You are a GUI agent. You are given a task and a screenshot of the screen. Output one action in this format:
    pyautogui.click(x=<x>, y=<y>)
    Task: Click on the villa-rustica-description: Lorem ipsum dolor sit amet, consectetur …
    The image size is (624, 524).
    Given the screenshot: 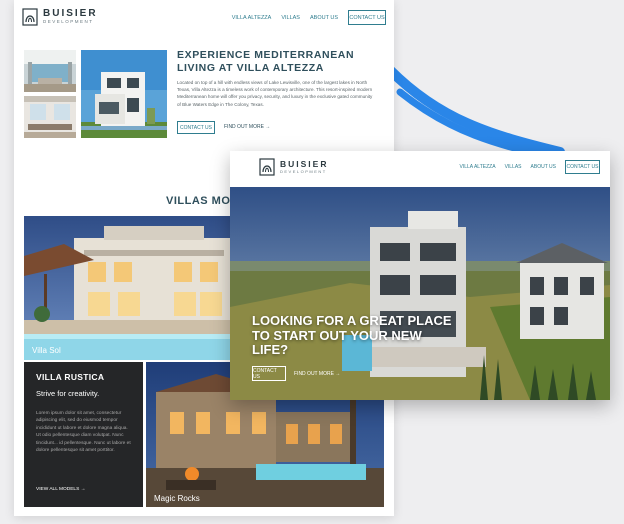 What is the action you would take?
    pyautogui.click(x=83, y=432)
    